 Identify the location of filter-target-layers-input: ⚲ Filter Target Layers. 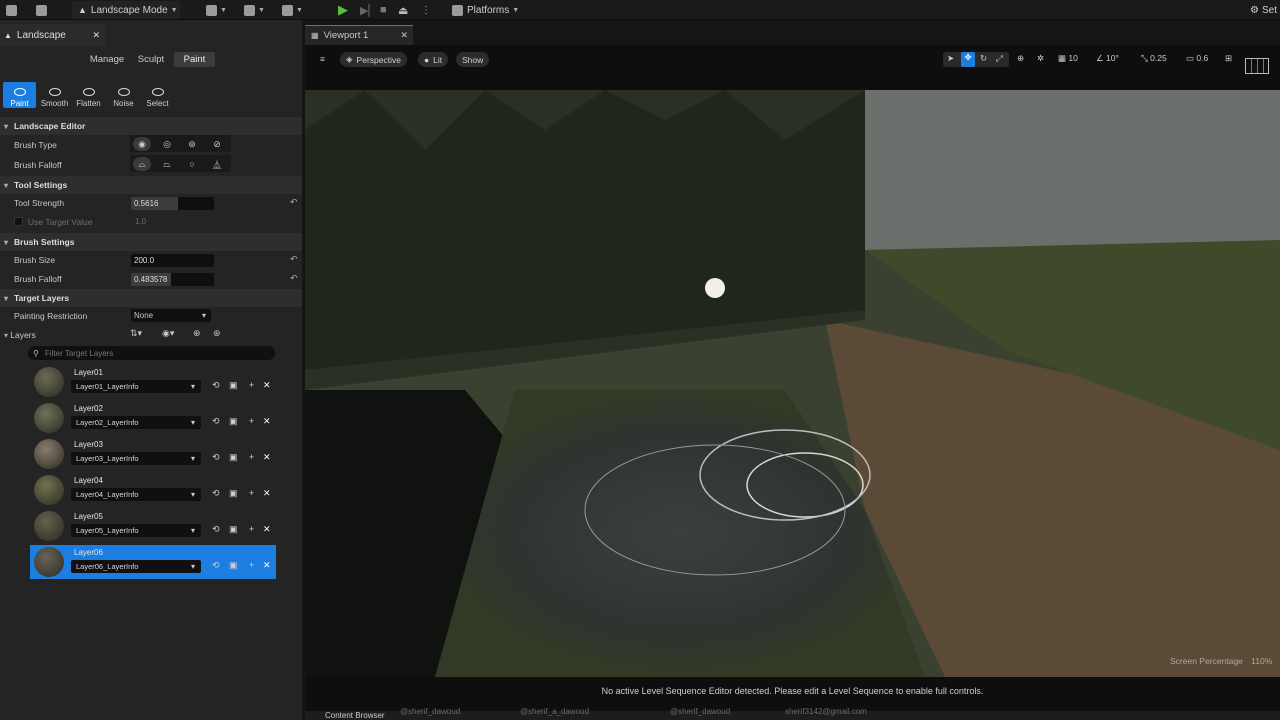
(151, 353).